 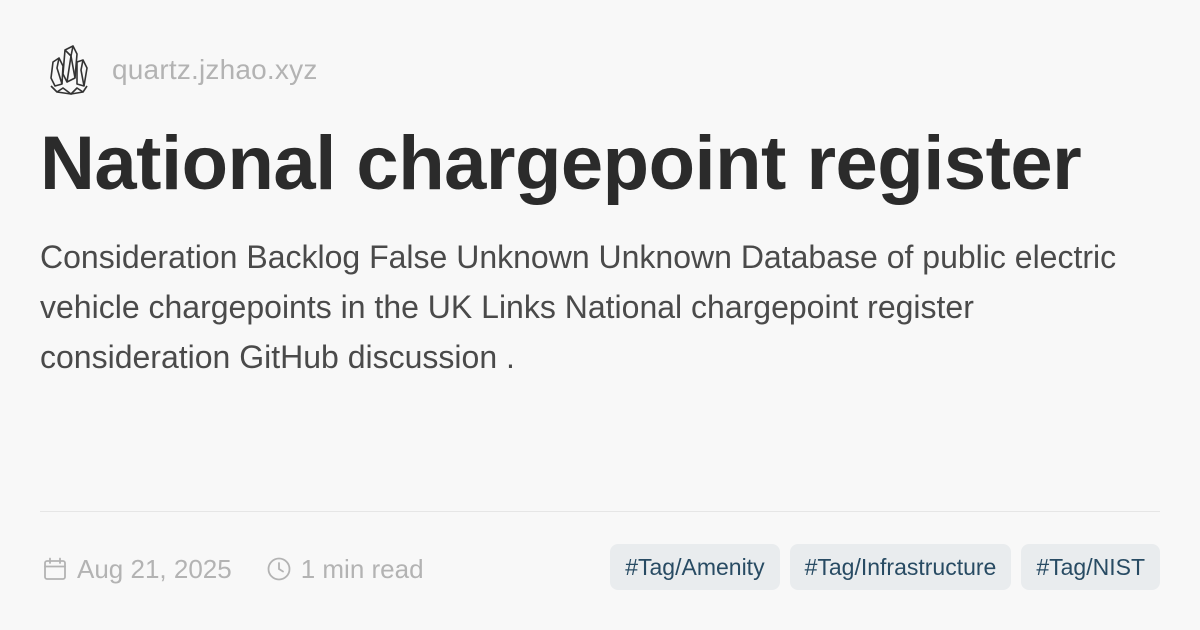 I want to click on tag-nist: #Tag/NIST, so click(x=1090, y=567).